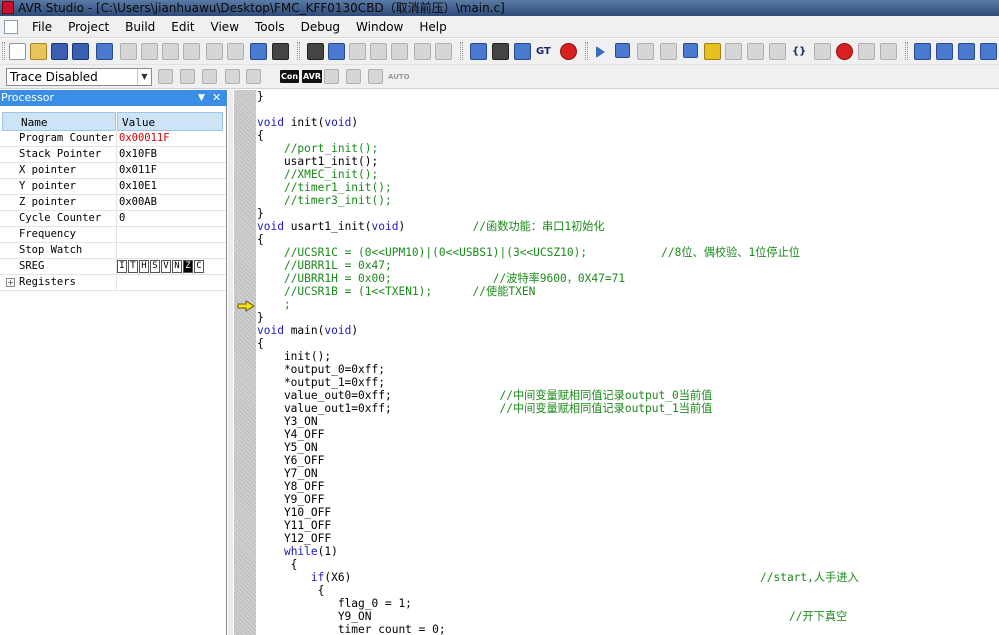  I want to click on run-icon, so click(600, 52).